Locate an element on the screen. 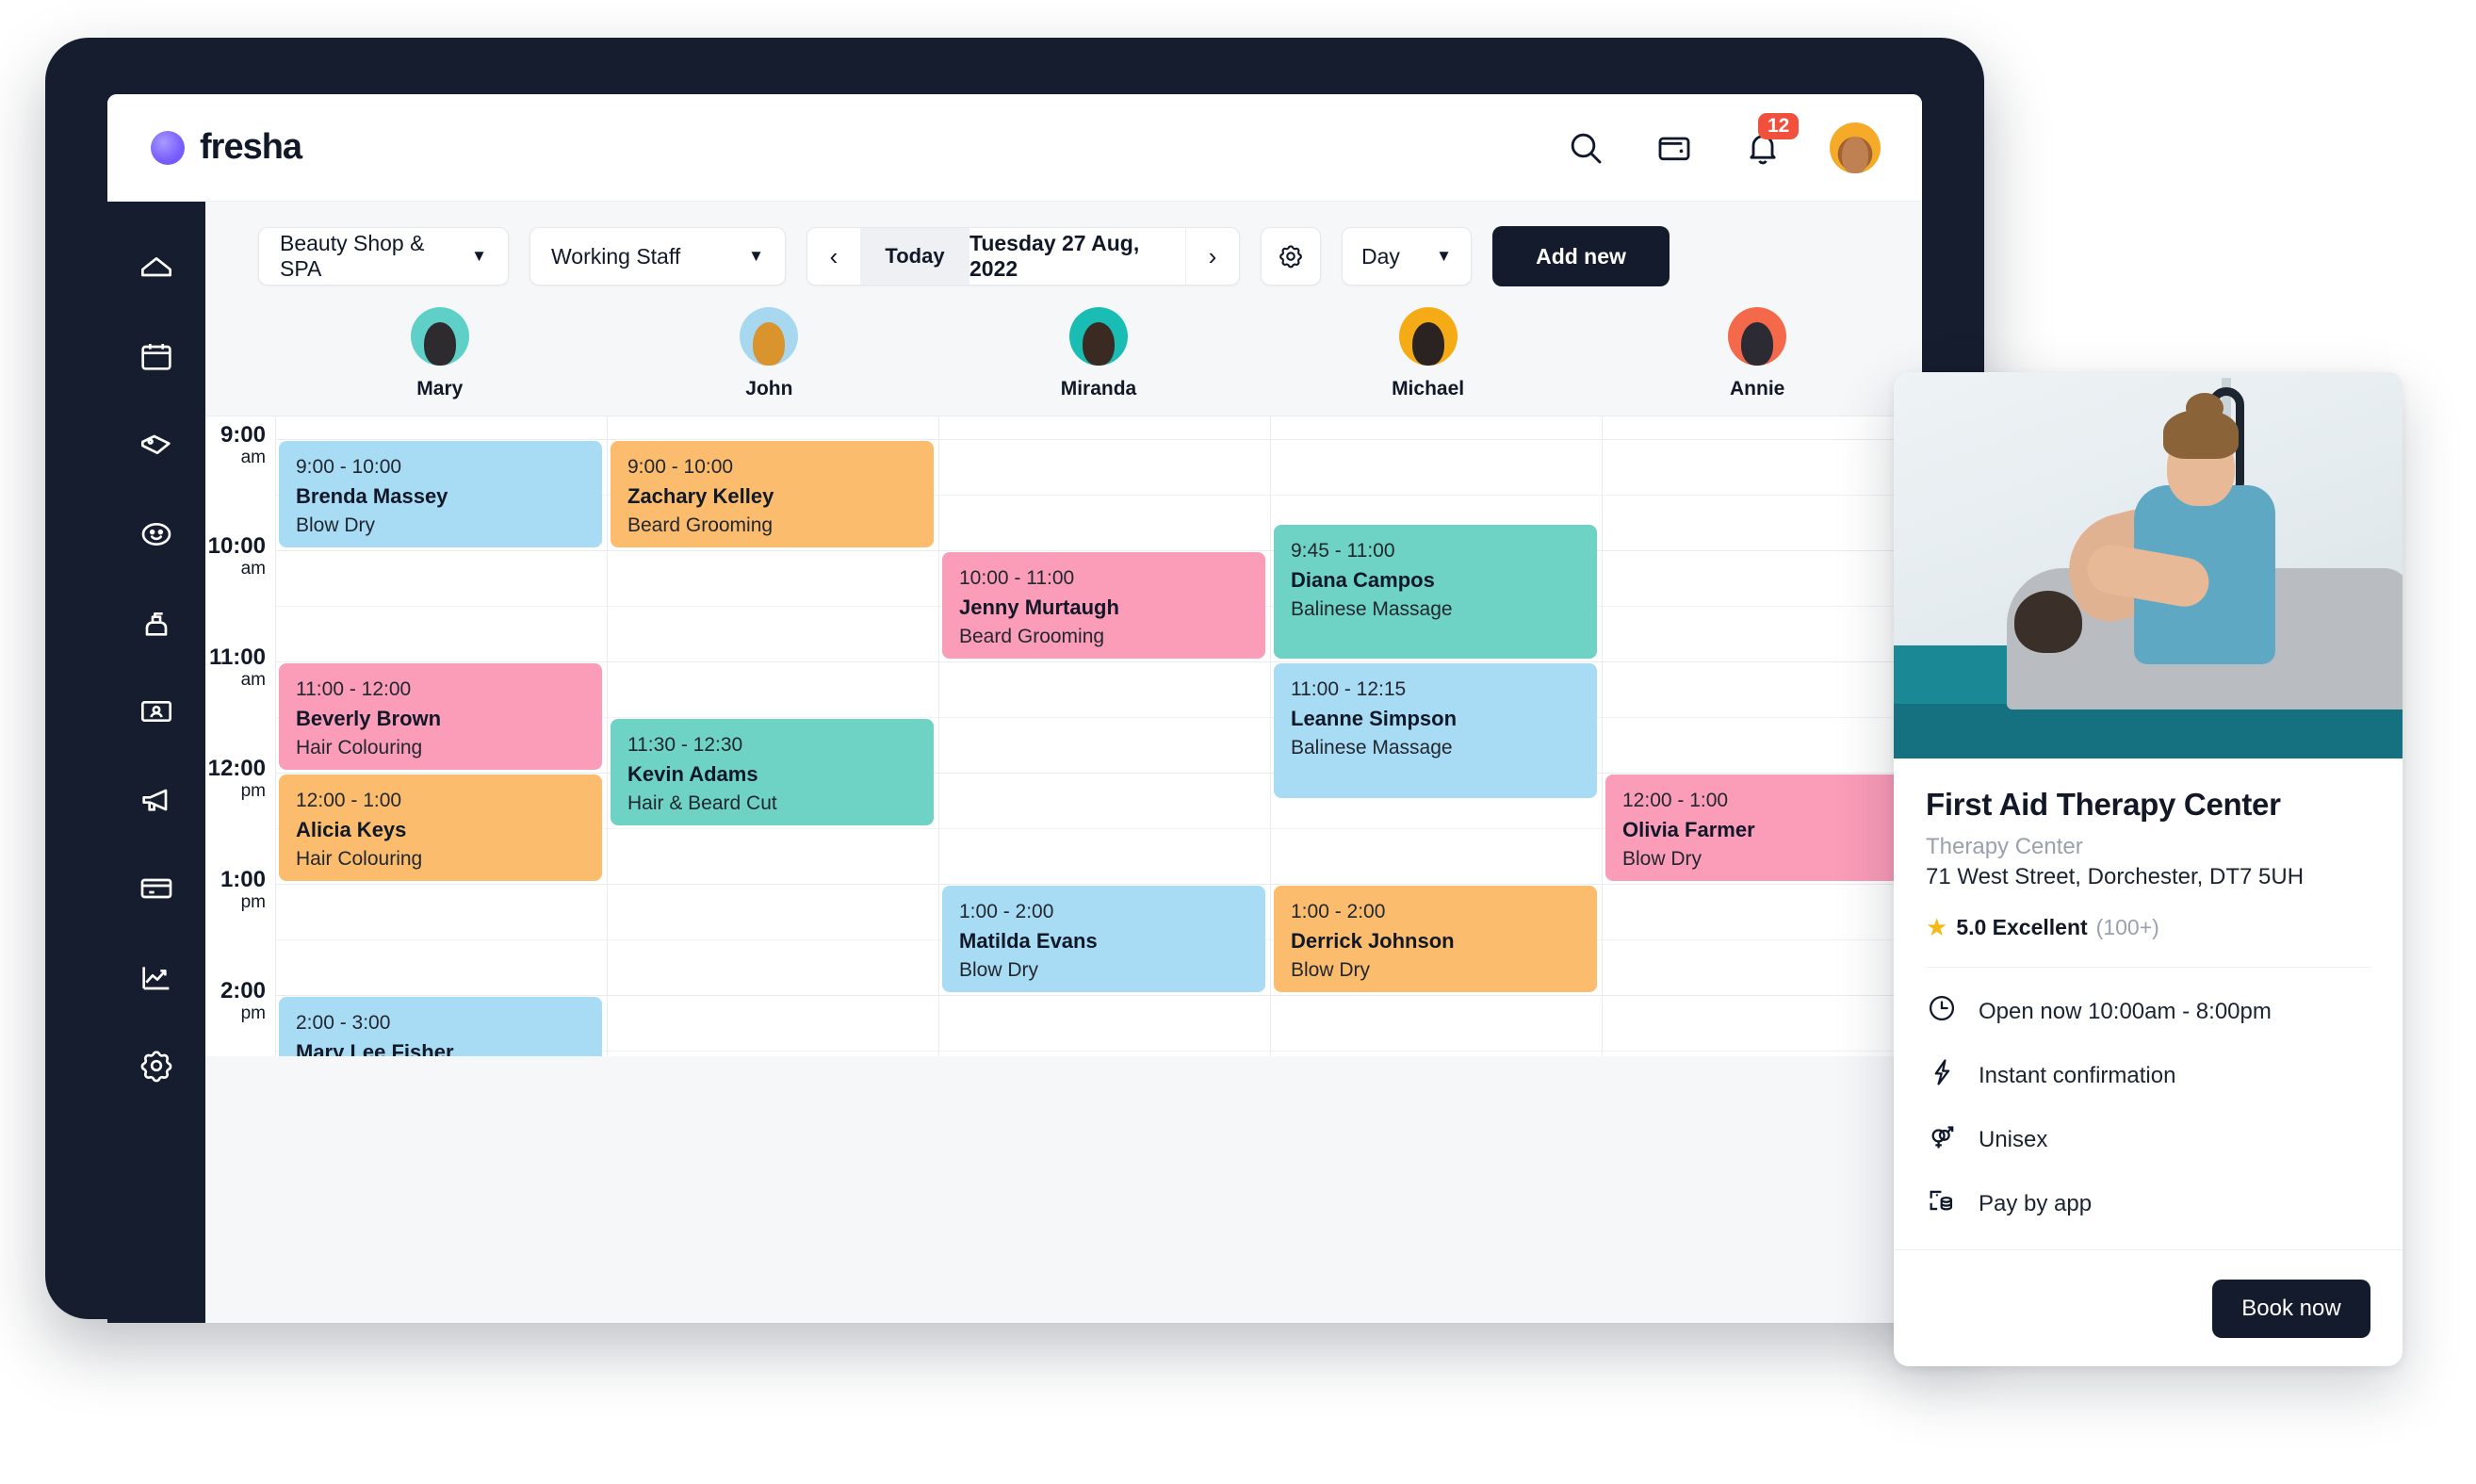 This screenshot has width=2476, height=1484. sidebar-item-team is located at coordinates (156, 711).